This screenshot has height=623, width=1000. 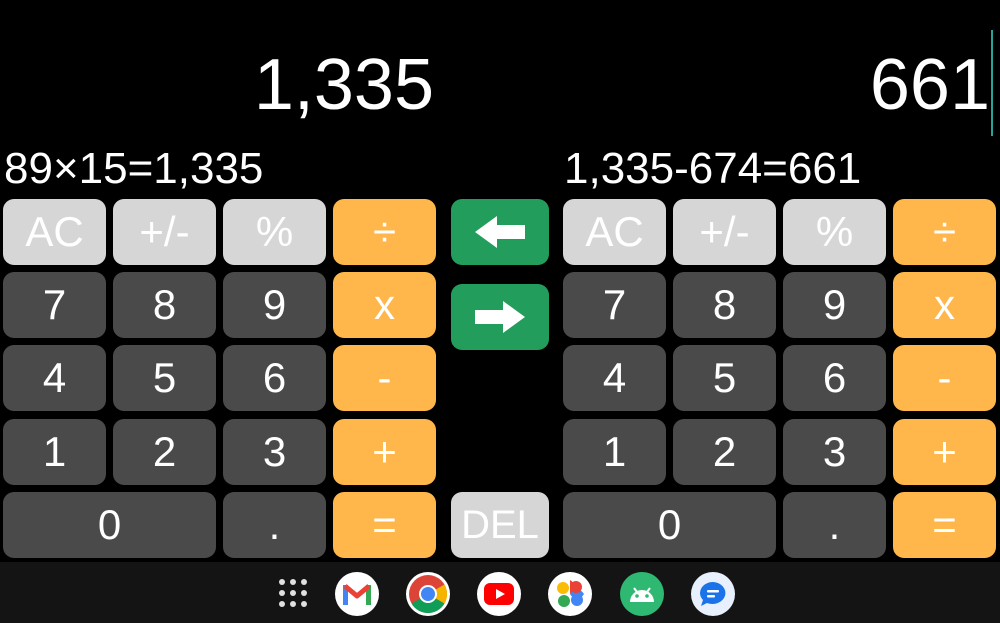 I want to click on left-digit-3-button: 3, so click(x=274, y=452).